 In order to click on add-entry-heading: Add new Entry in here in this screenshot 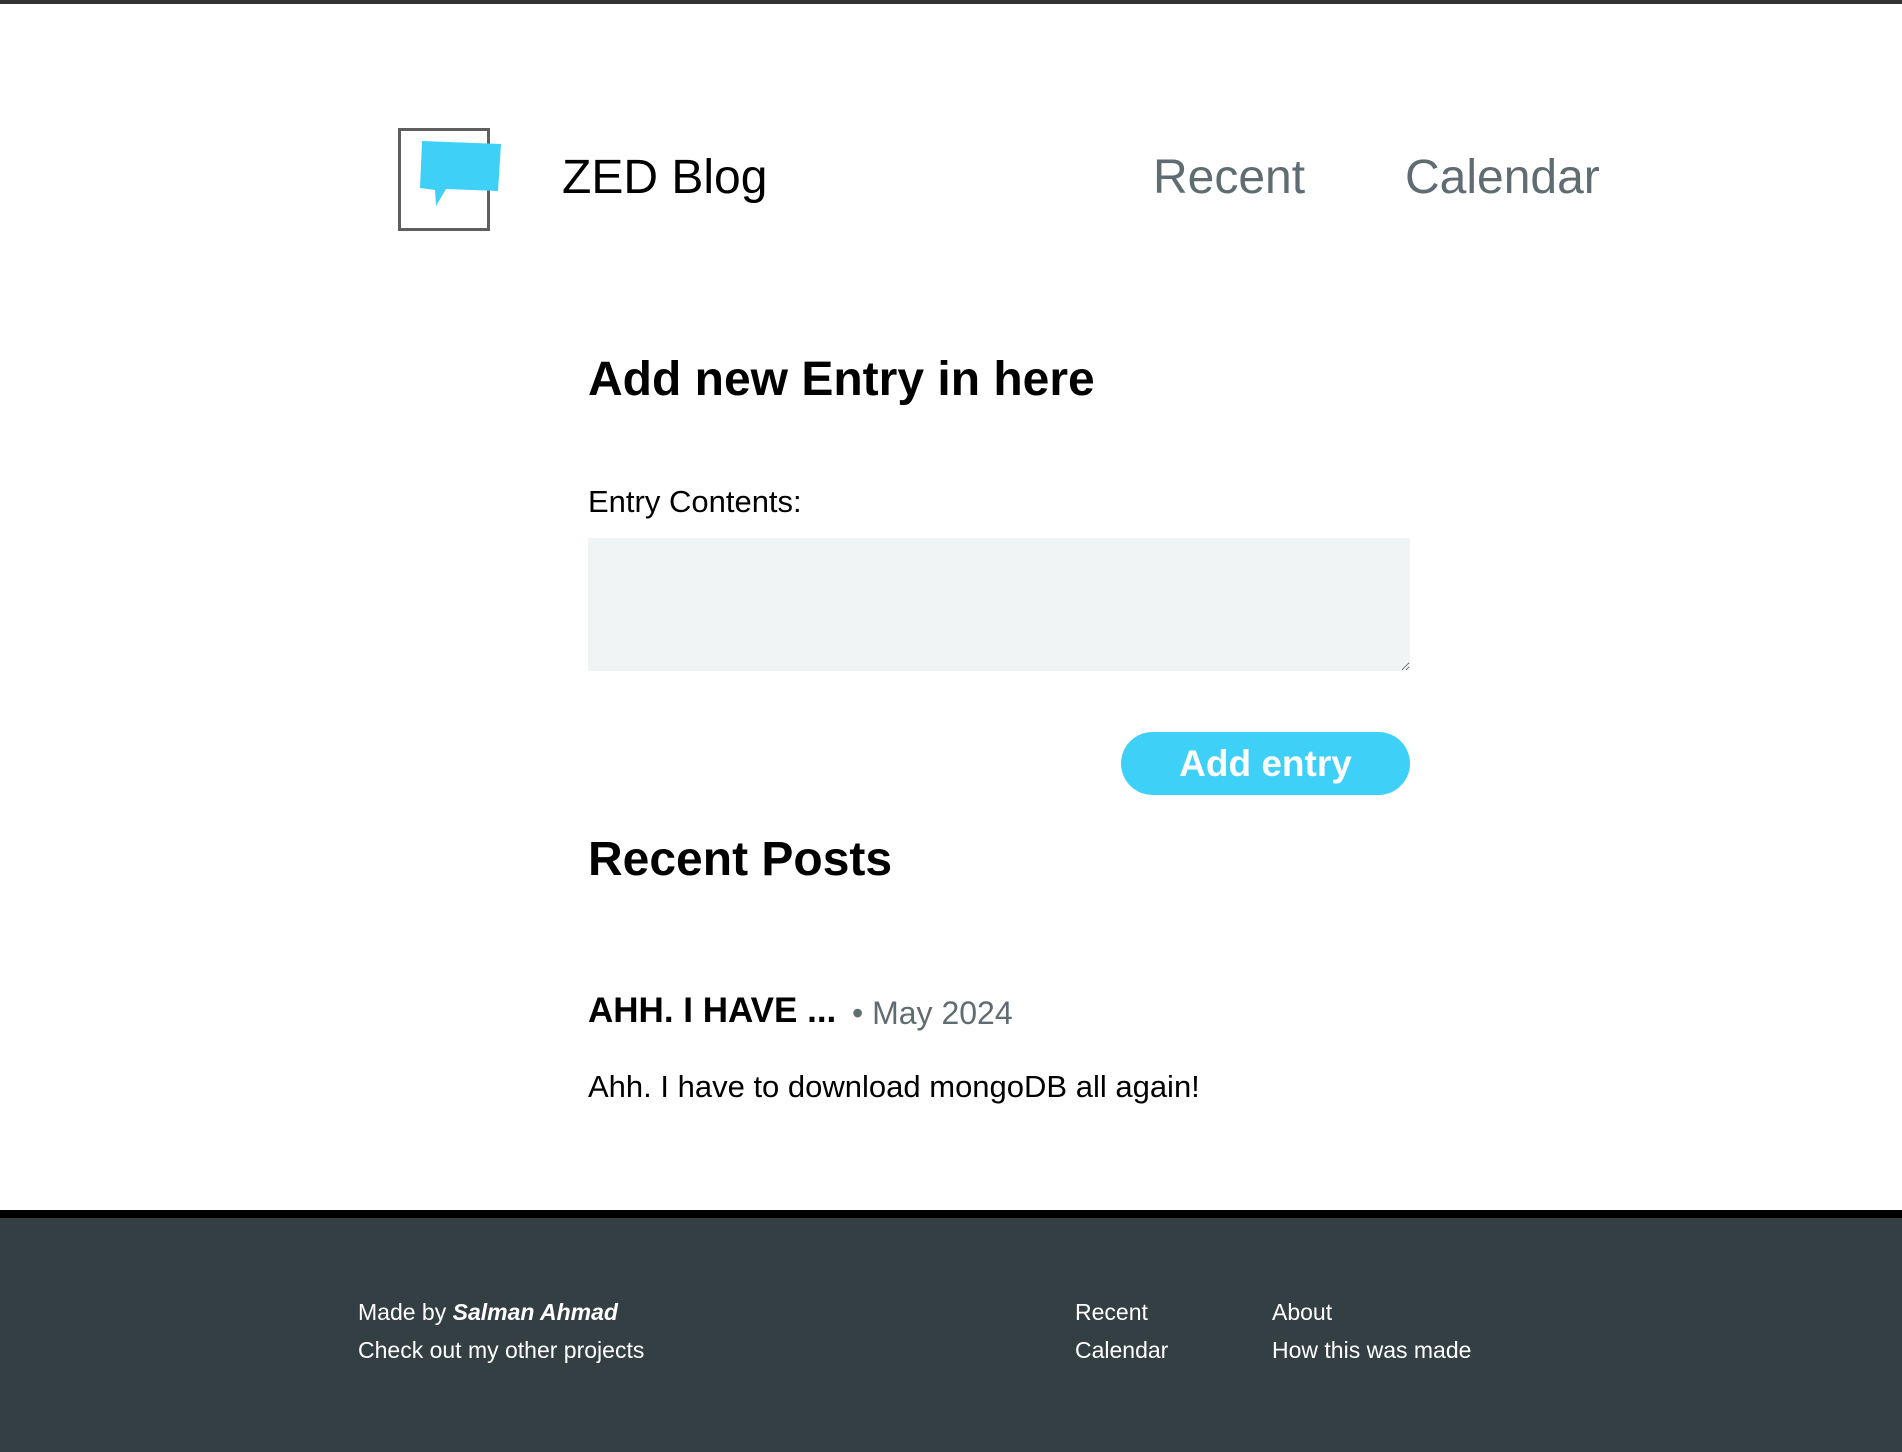, I will do `click(841, 379)`.